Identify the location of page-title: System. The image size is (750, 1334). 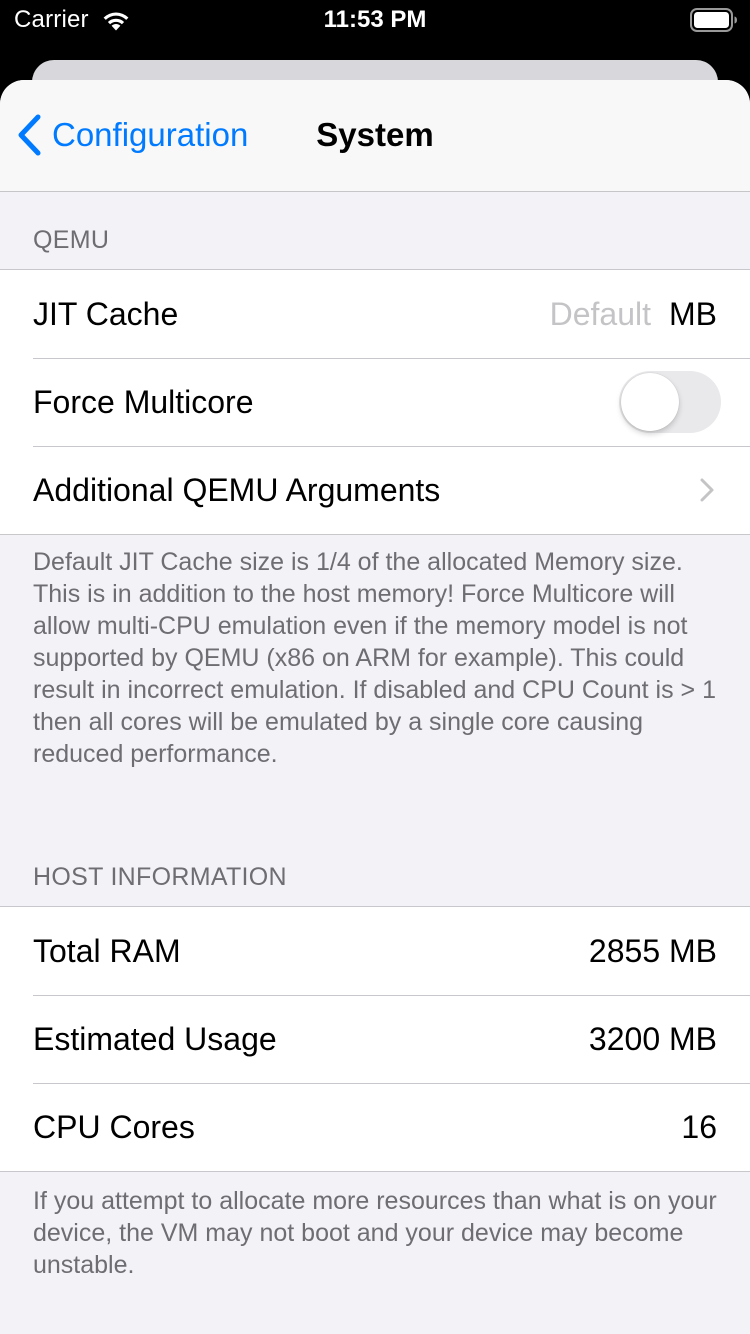
(375, 134).